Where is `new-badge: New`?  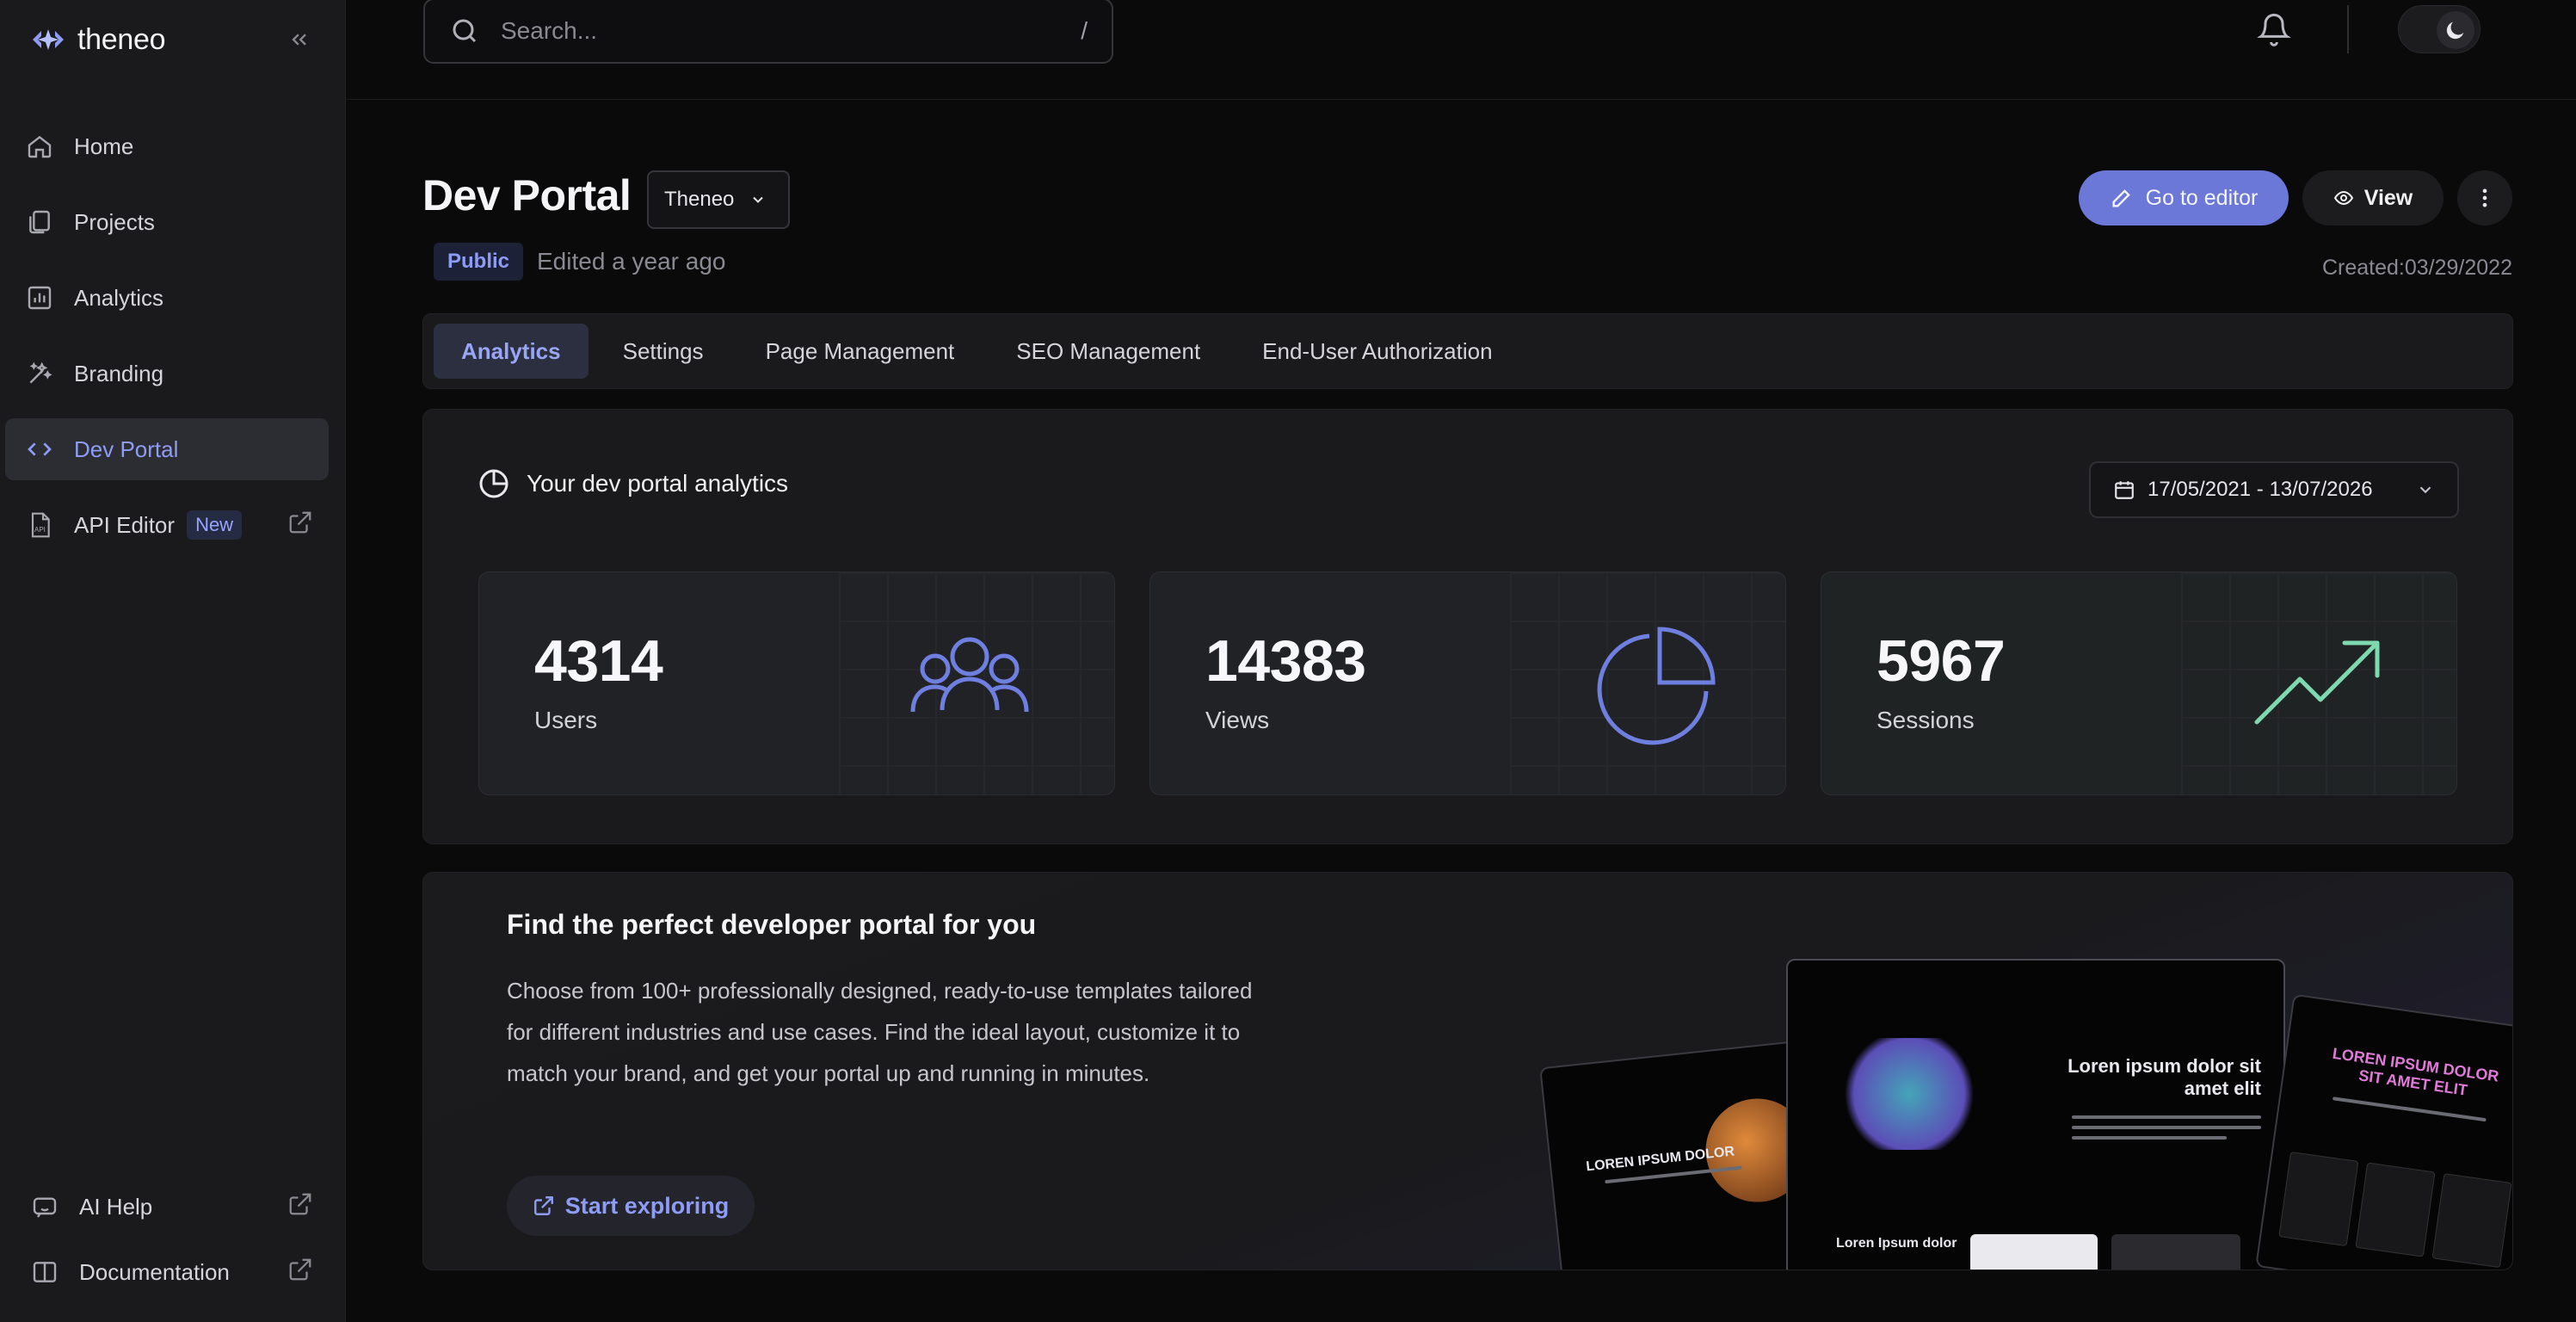
new-badge: New is located at coordinates (215, 525).